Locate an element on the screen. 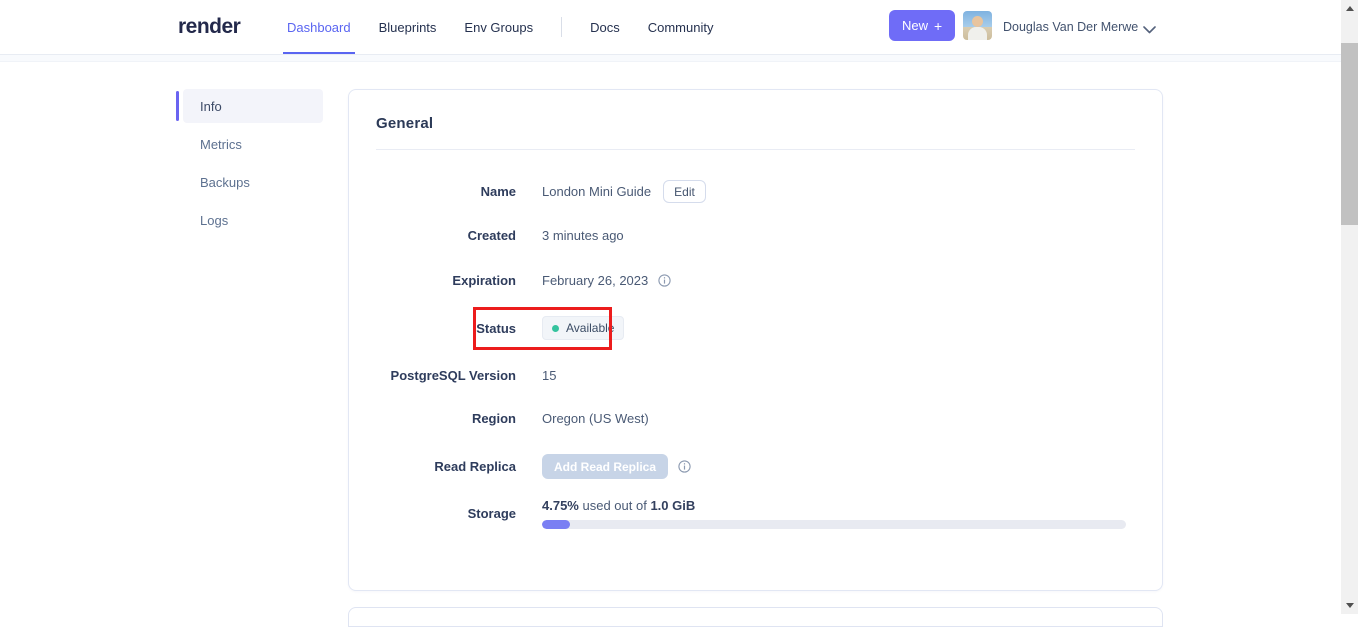  field-label: Region is located at coordinates (493, 418).